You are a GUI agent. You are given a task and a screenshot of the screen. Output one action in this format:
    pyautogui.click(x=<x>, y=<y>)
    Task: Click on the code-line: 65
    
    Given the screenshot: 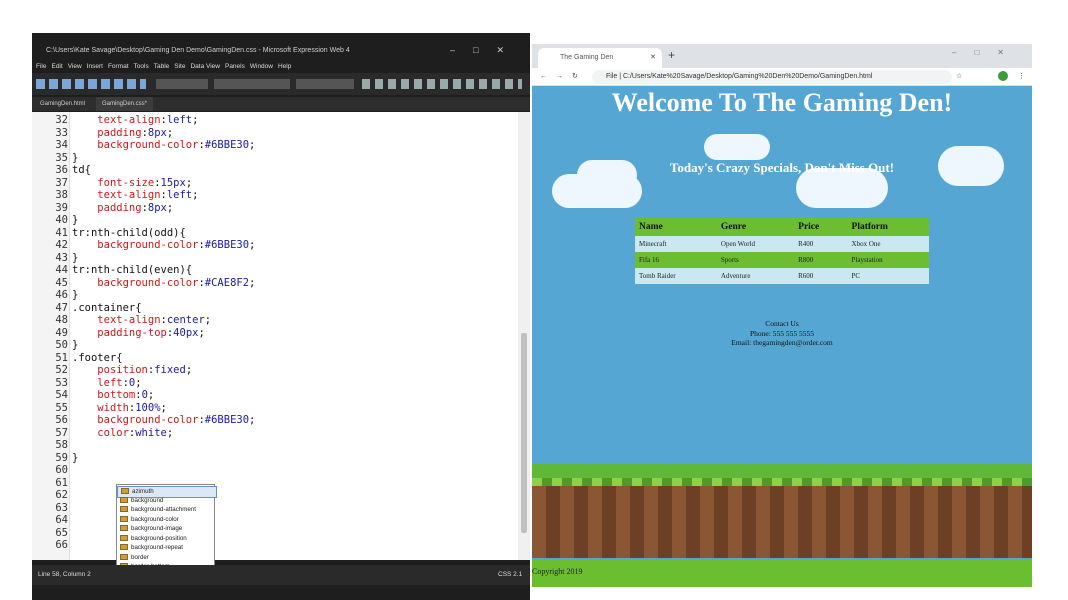 What is the action you would take?
    pyautogui.click(x=272, y=533)
    